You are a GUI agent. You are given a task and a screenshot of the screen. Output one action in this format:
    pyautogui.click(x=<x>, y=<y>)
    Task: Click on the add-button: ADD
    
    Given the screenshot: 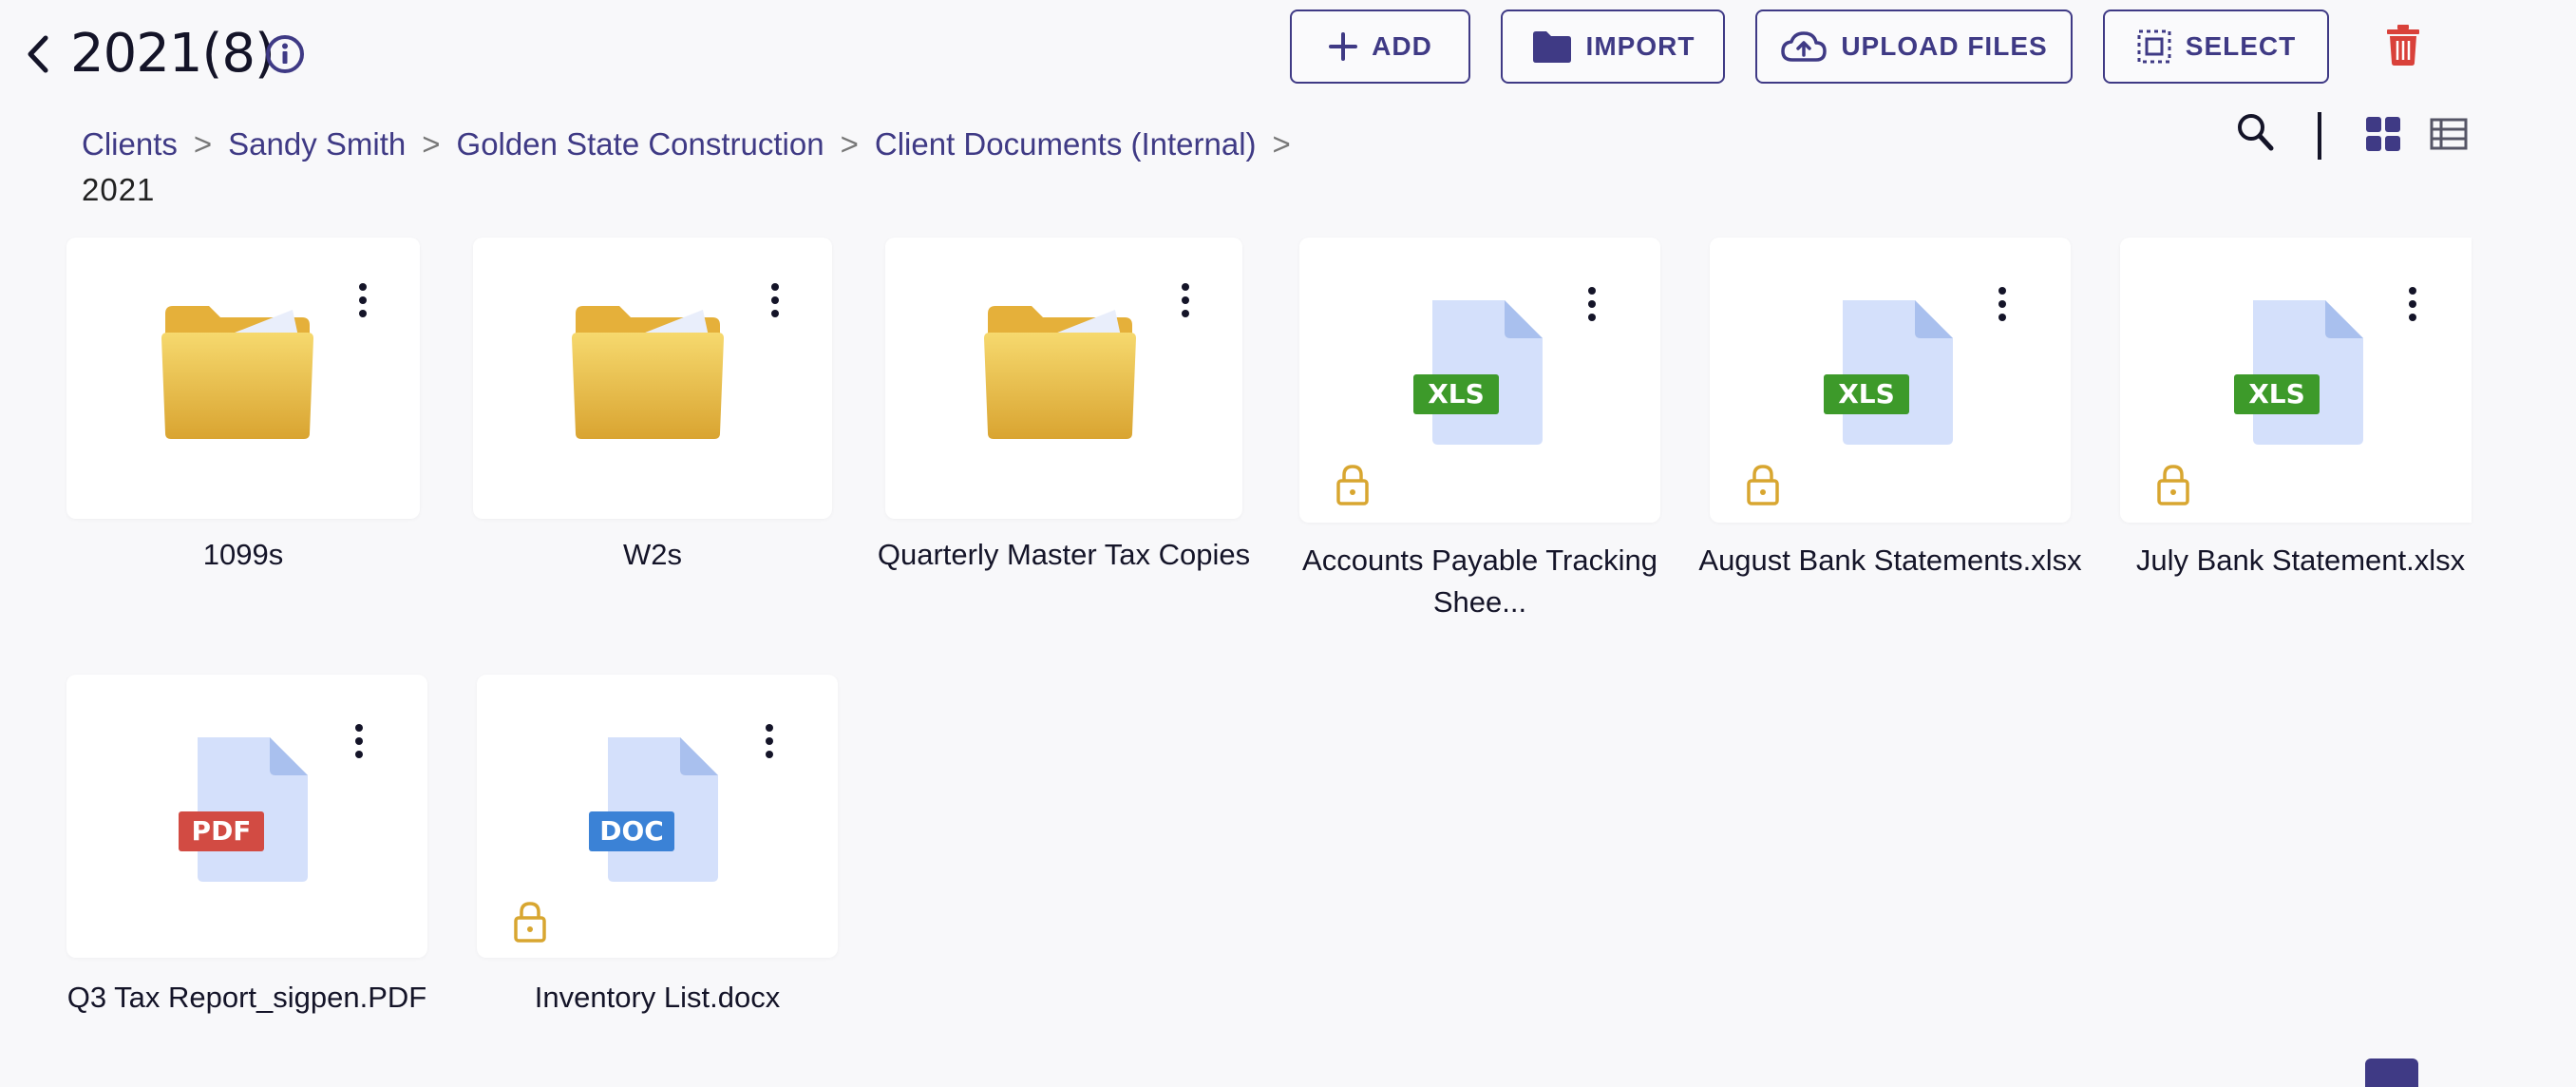 What is the action you would take?
    pyautogui.click(x=1380, y=47)
    